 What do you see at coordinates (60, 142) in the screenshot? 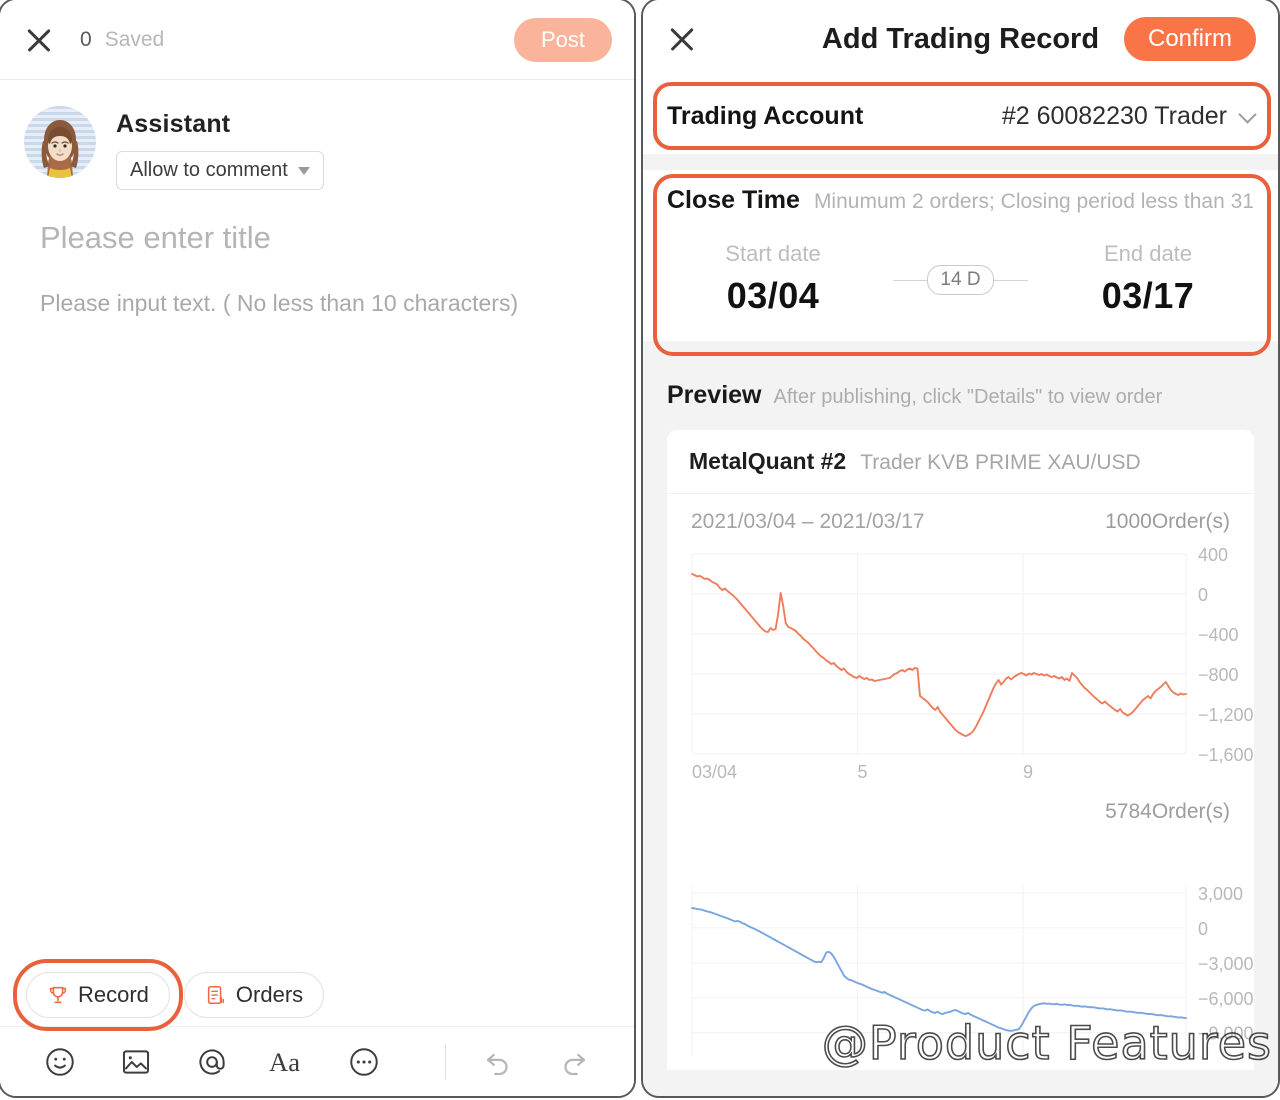
I see `avatar` at bounding box center [60, 142].